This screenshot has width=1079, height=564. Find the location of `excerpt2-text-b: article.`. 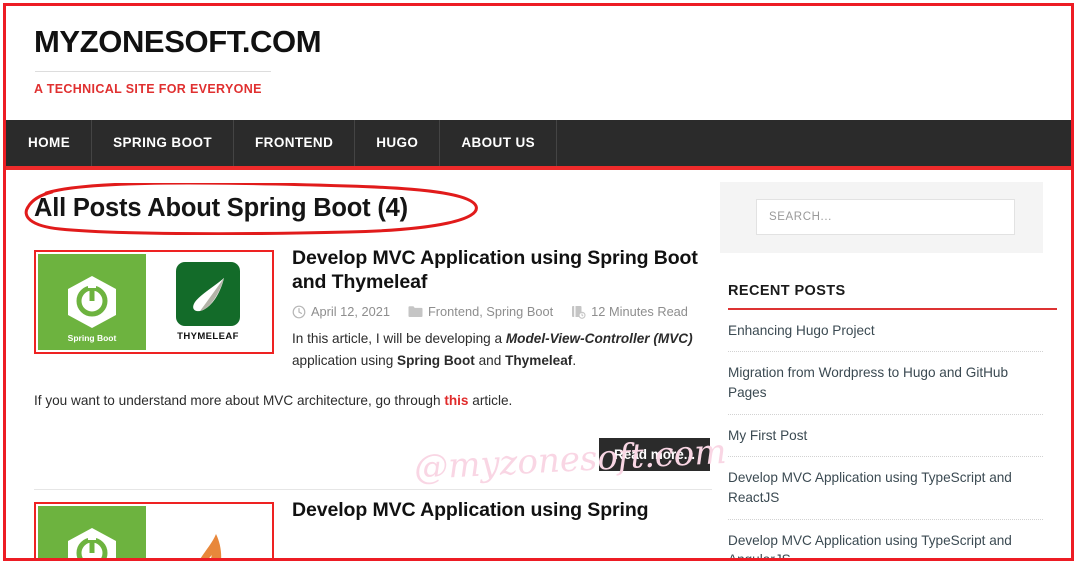

excerpt2-text-b: article. is located at coordinates (490, 401).